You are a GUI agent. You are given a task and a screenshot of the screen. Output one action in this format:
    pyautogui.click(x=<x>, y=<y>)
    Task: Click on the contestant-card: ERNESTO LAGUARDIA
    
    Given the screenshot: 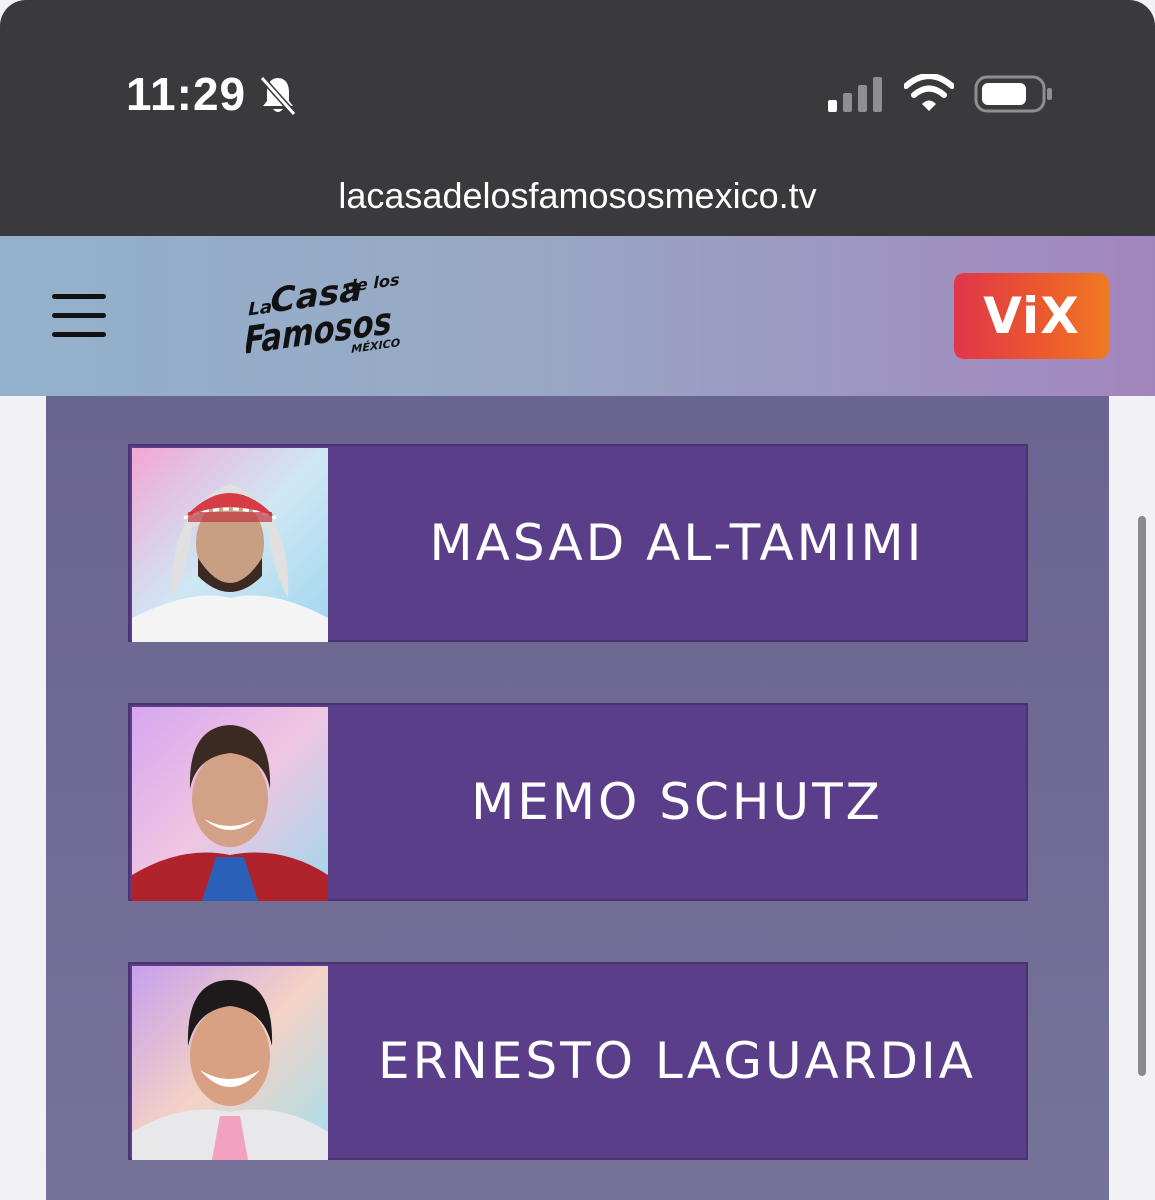 What is the action you would take?
    pyautogui.click(x=578, y=1061)
    